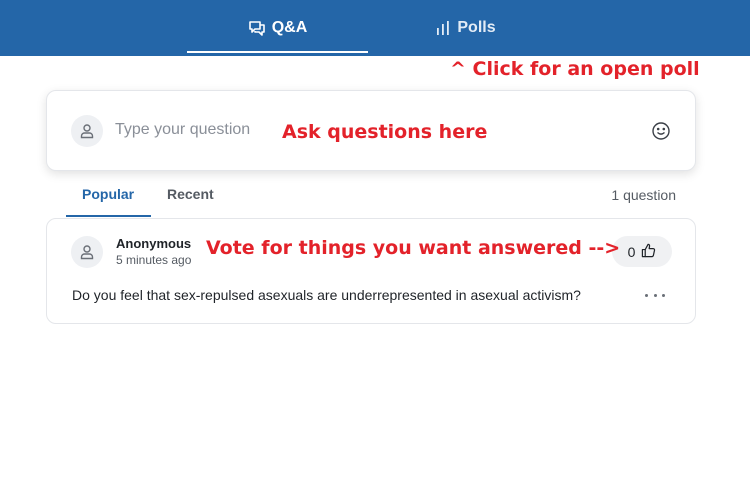 This screenshot has height=502, width=750. Describe the element at coordinates (257, 28) in the screenshot. I see `chat-bubbles-icon` at that location.